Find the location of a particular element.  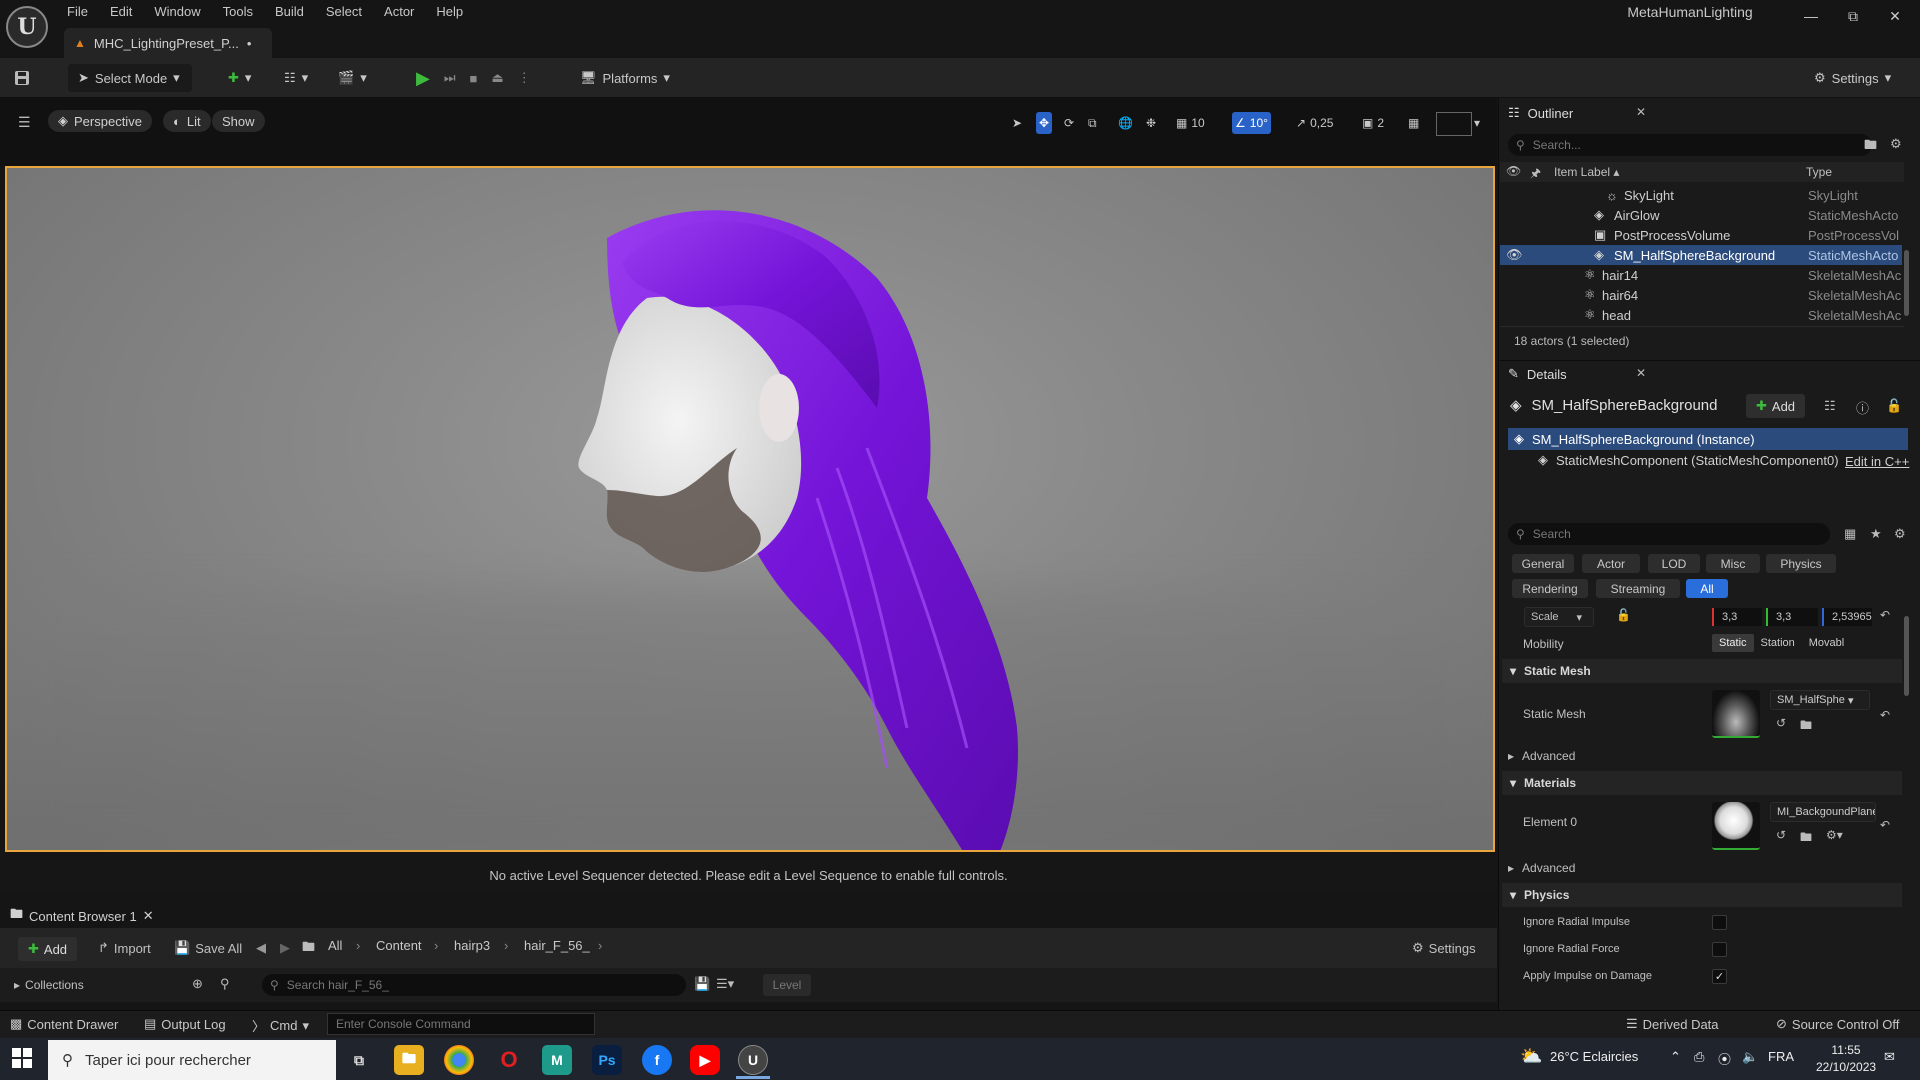

material-asset-dropdown: MI_BackgoundPlane is located at coordinates (1823, 812).